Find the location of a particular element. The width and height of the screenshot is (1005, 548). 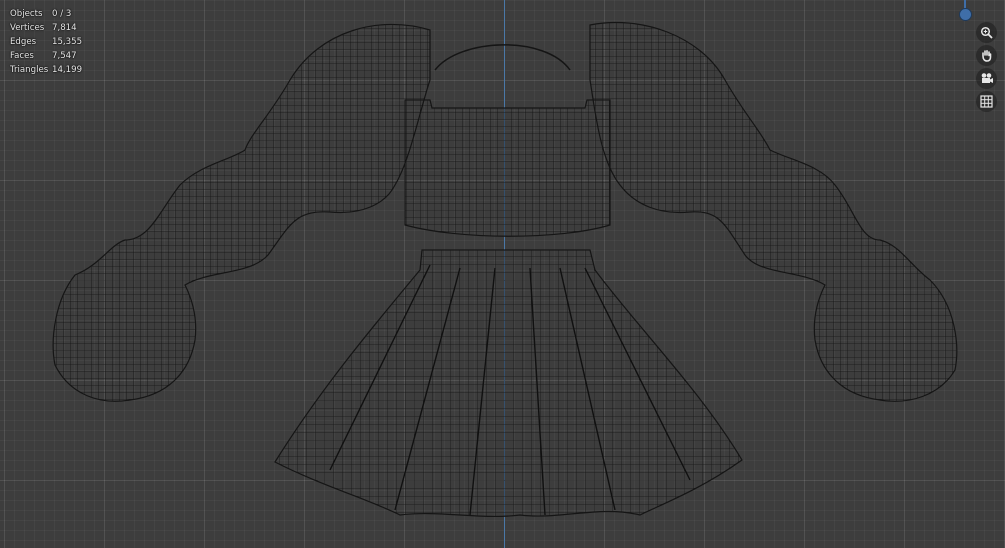

stat-triangles: Triangles 14,199 is located at coordinates (46, 70).